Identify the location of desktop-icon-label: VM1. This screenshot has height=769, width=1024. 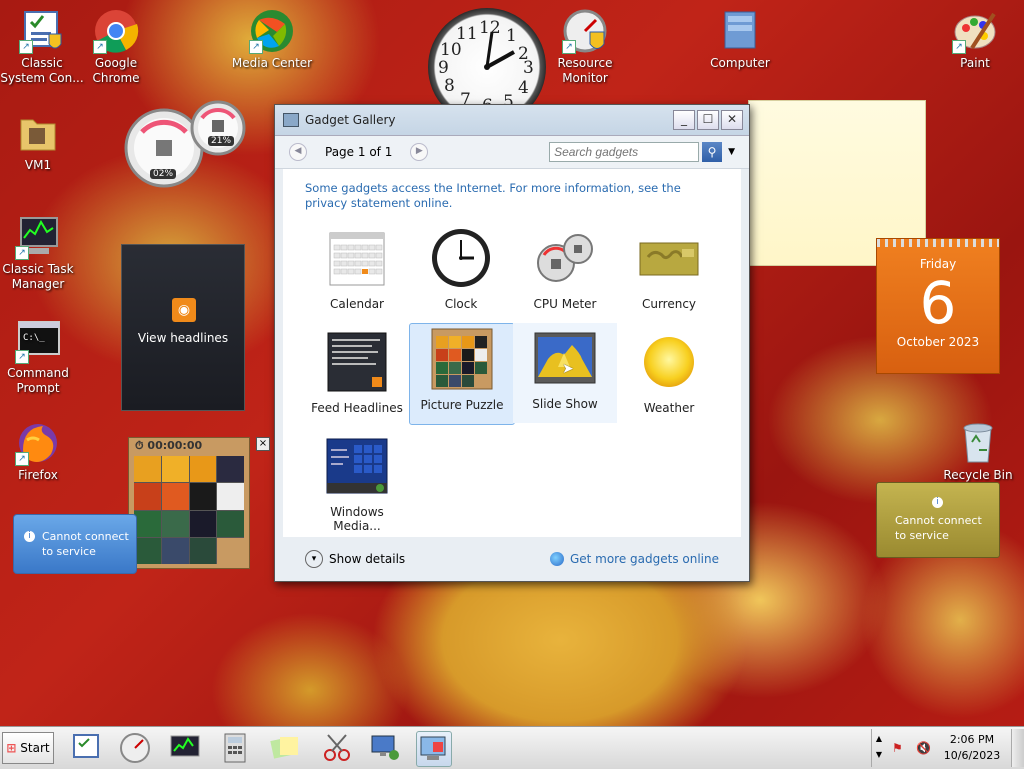
(38, 165).